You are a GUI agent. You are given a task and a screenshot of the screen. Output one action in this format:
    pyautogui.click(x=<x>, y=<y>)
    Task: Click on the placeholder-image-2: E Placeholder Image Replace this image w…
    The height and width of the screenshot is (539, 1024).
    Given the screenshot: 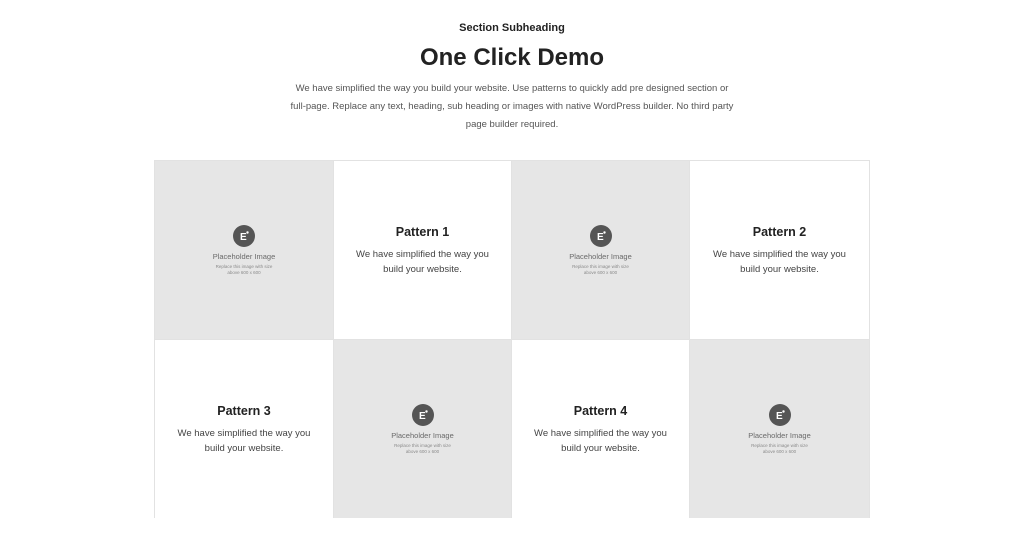 What is the action you would take?
    pyautogui.click(x=601, y=250)
    